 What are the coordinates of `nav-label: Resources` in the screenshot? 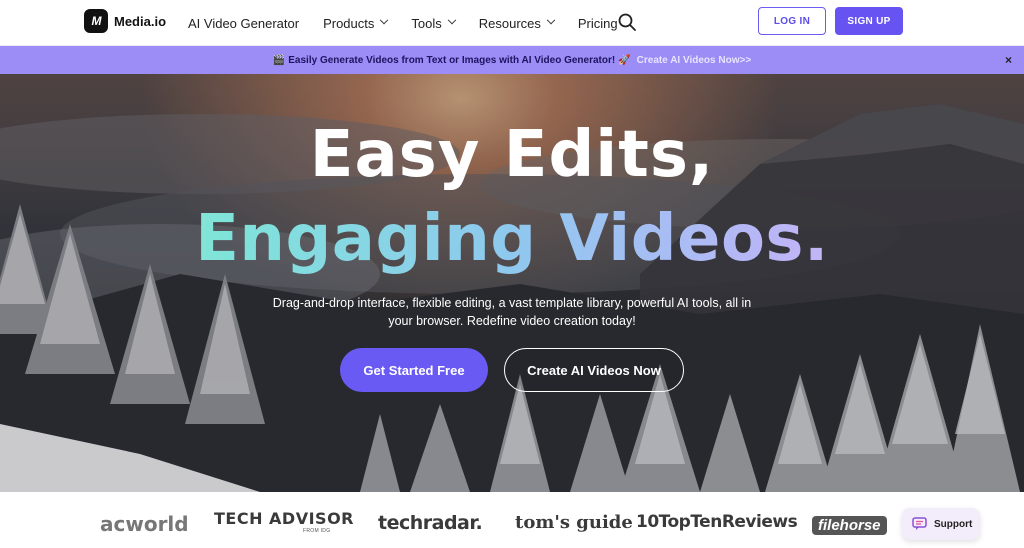 It's located at (509, 23).